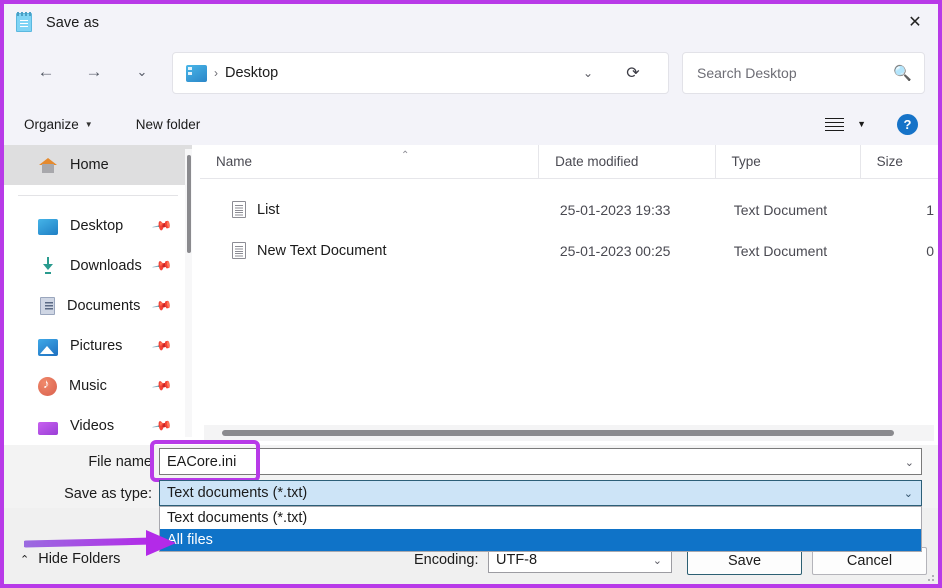  What do you see at coordinates (540, 461) in the screenshot?
I see `file-name-input` at bounding box center [540, 461].